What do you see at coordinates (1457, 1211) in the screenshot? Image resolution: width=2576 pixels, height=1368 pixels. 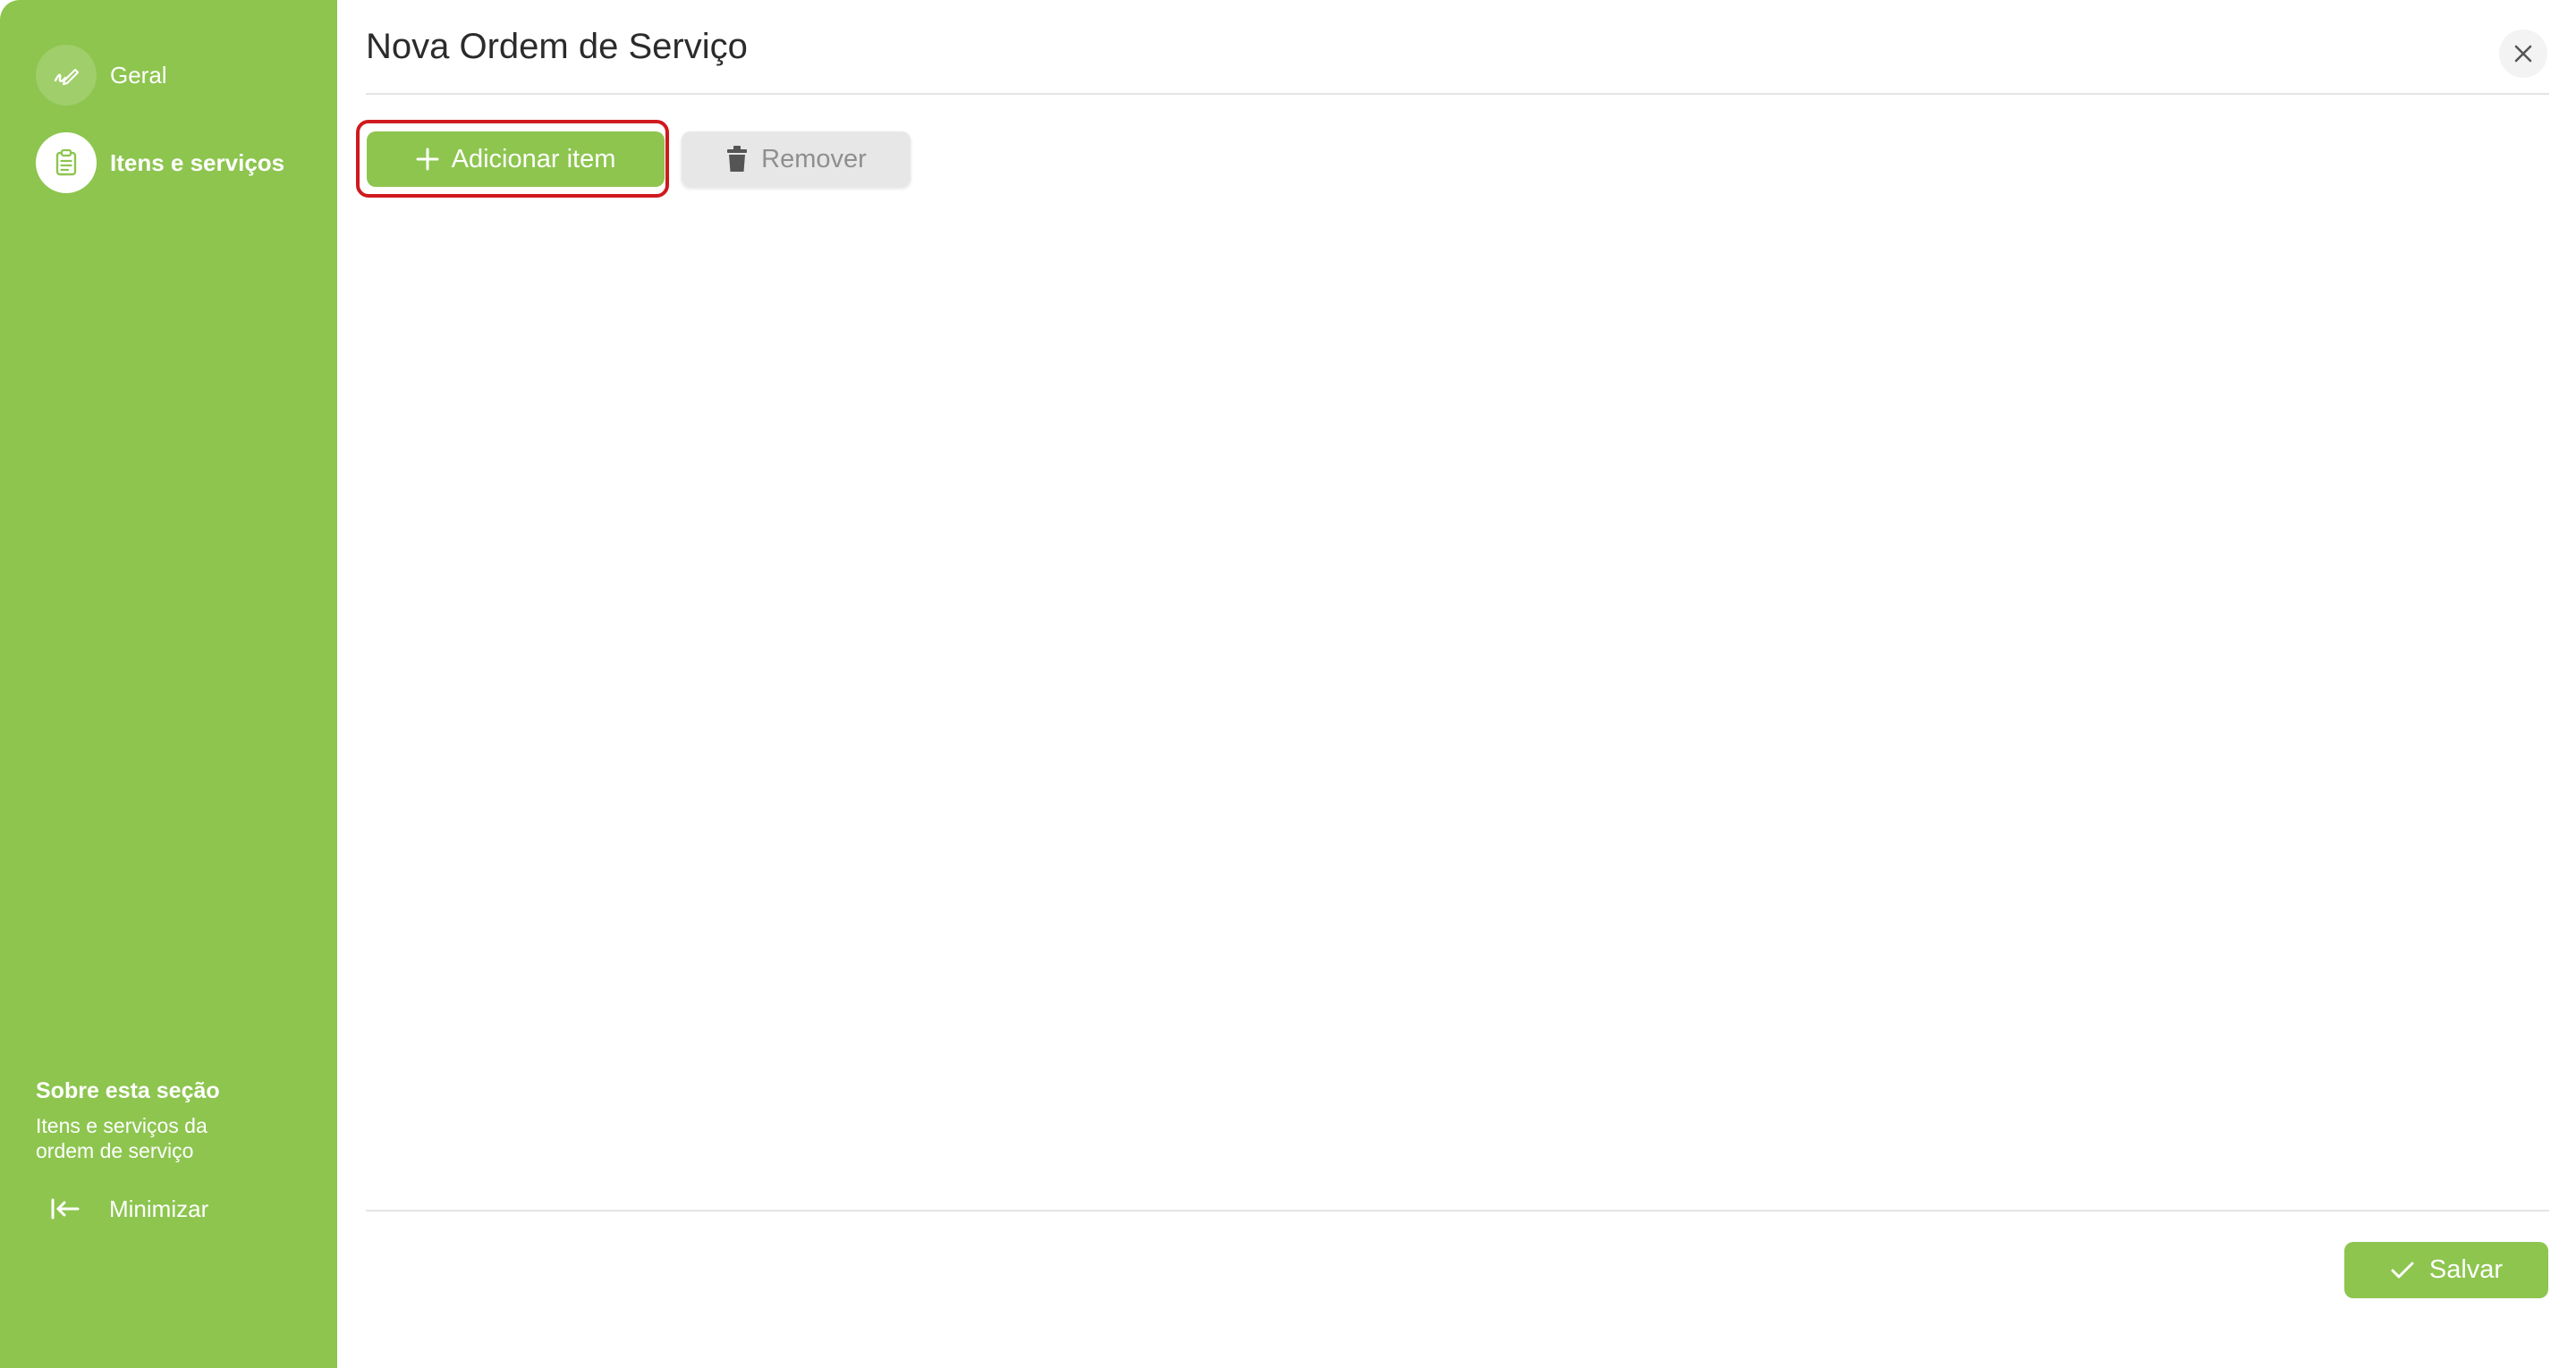 I see `footer-divider` at bounding box center [1457, 1211].